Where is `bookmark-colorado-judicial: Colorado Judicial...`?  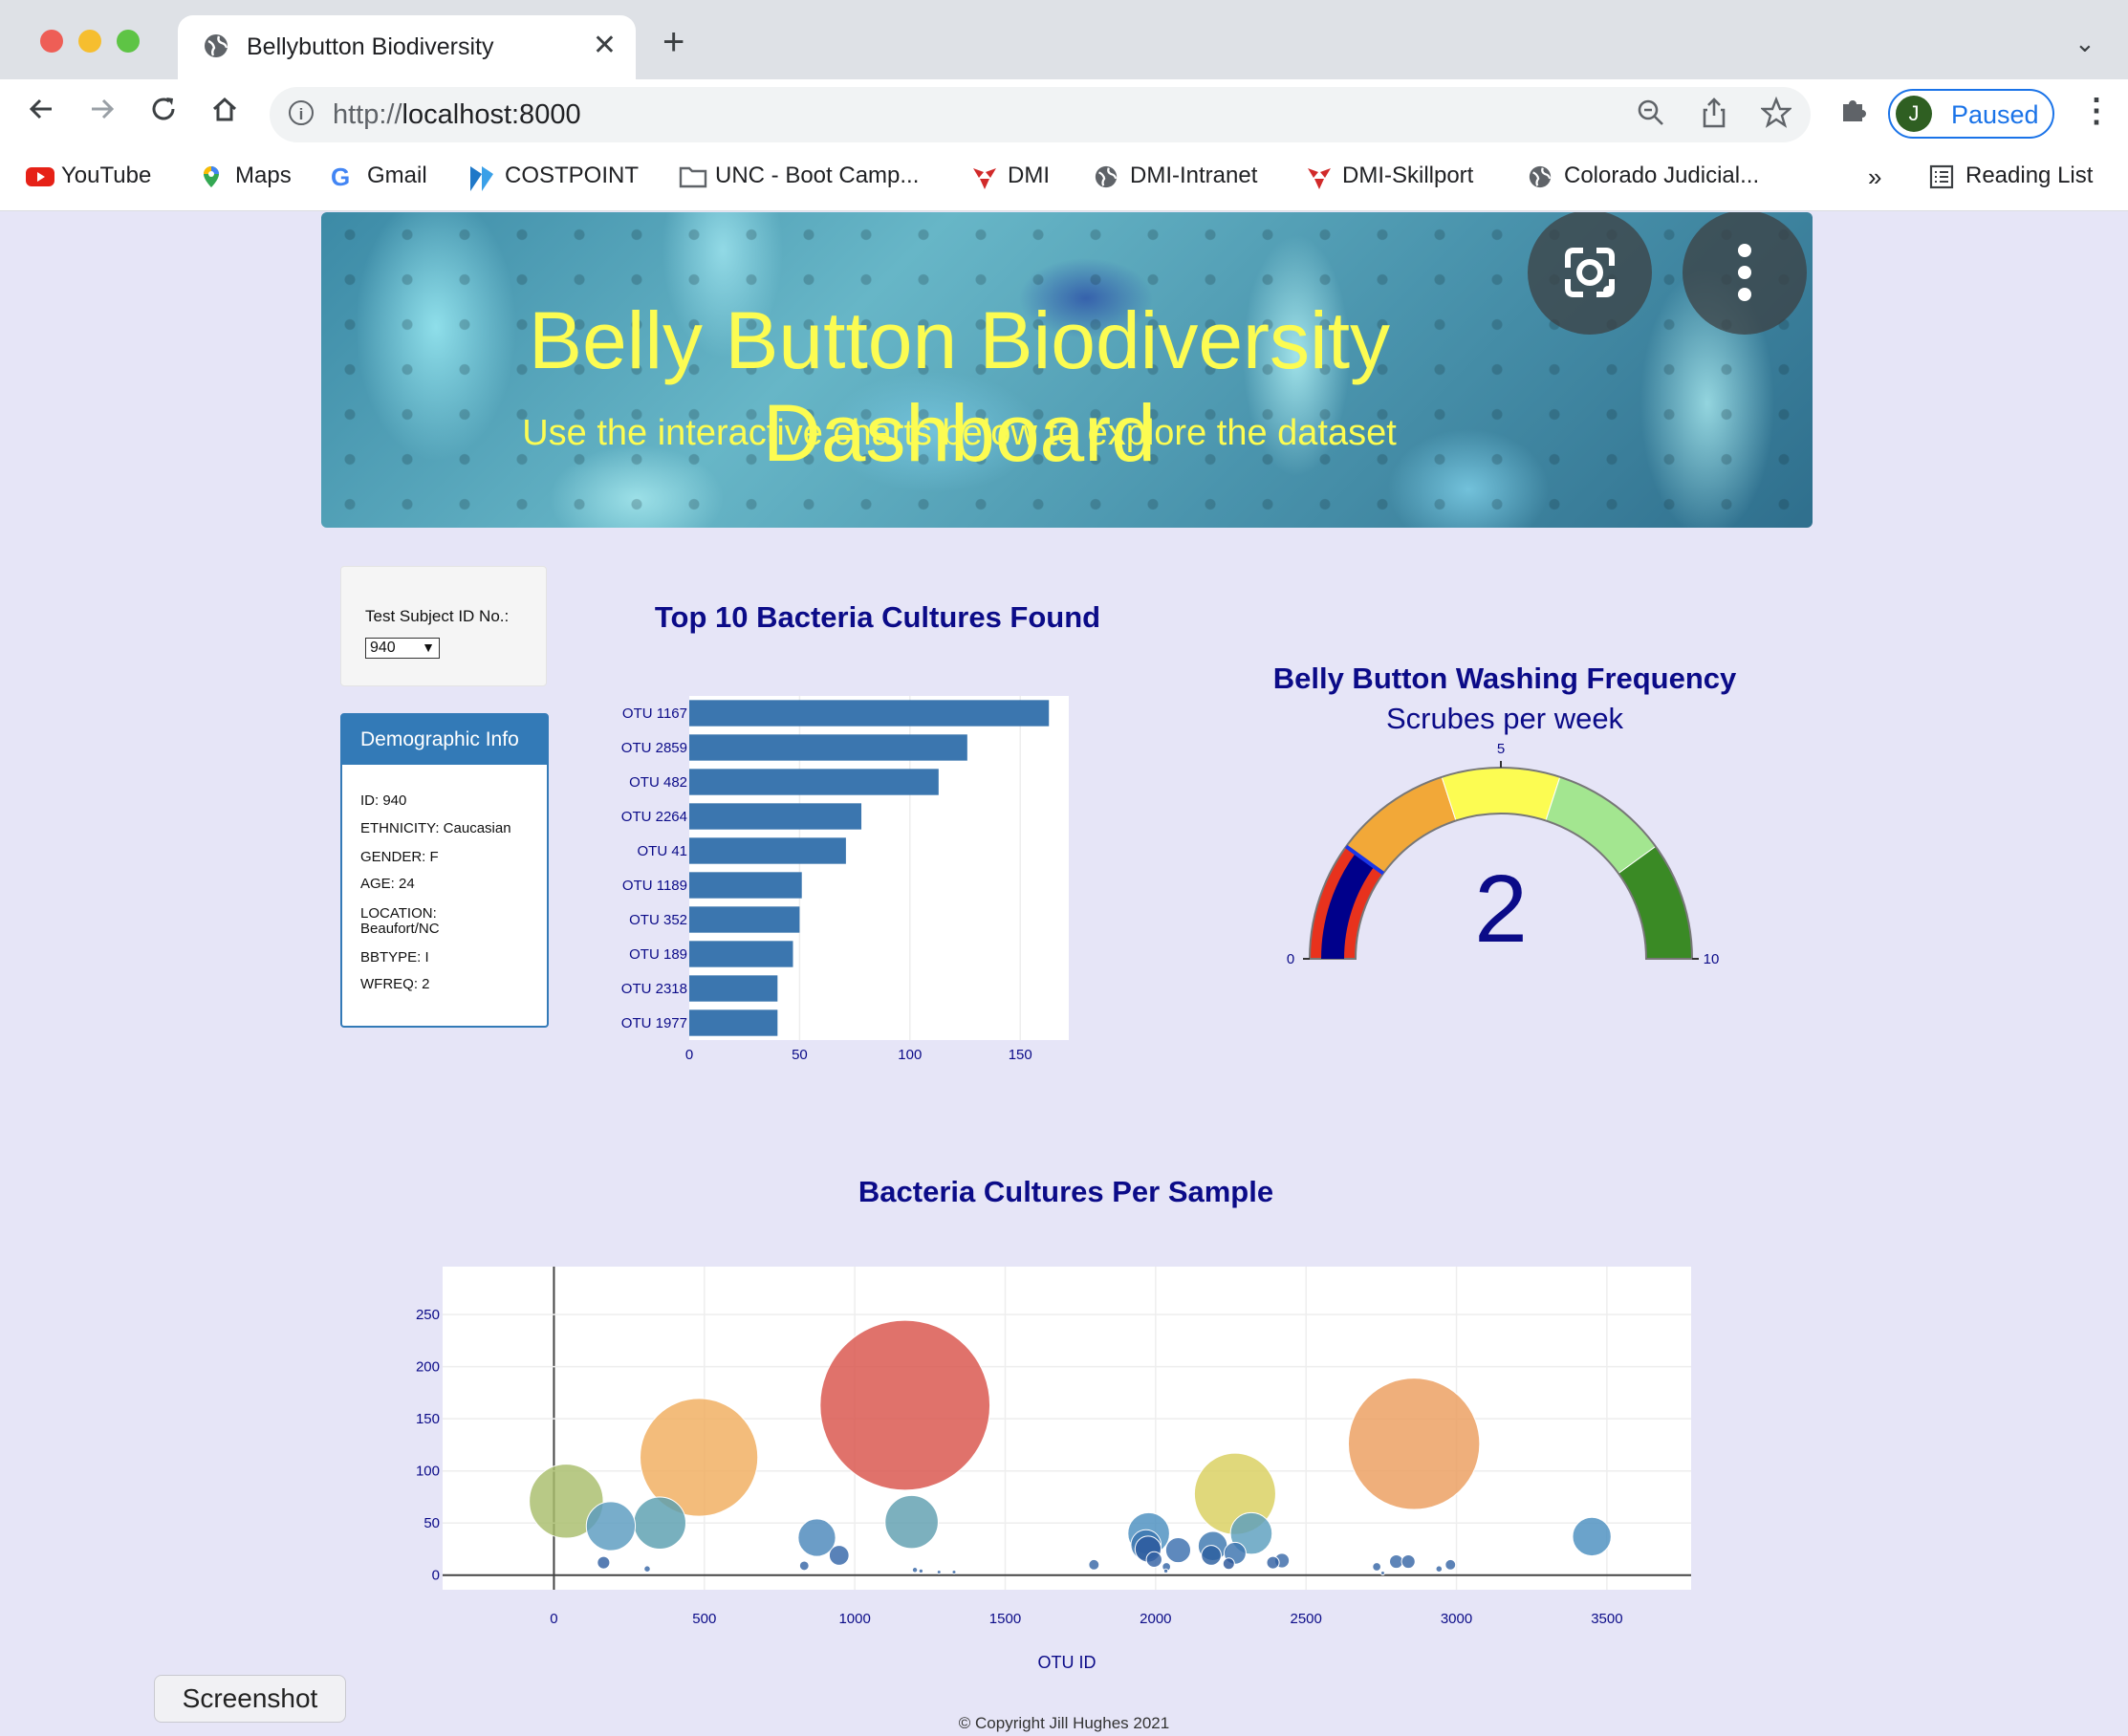
bookmark-colorado-judicial: Colorado Judicial... is located at coordinates (1643, 176).